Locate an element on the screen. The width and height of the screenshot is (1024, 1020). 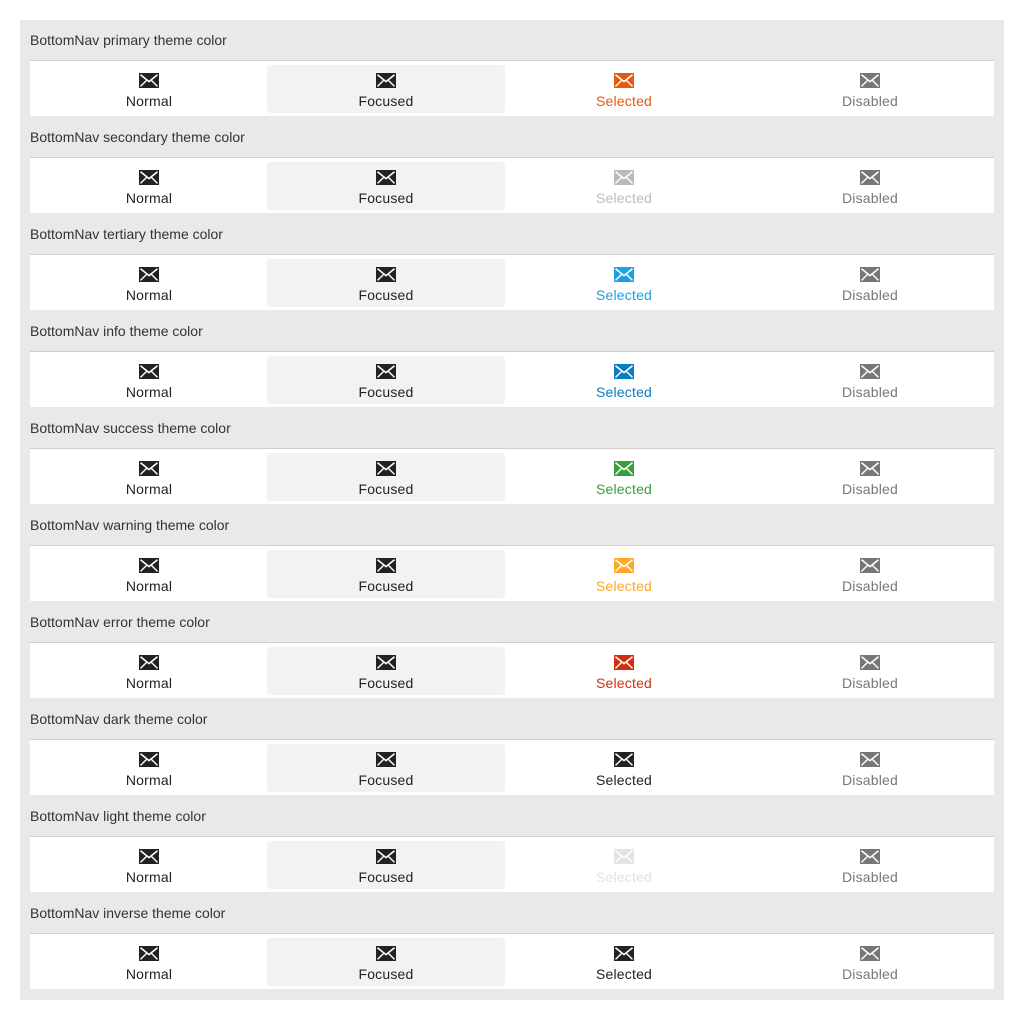
section-title: BottomNav inverse theme color is located at coordinates (128, 913).